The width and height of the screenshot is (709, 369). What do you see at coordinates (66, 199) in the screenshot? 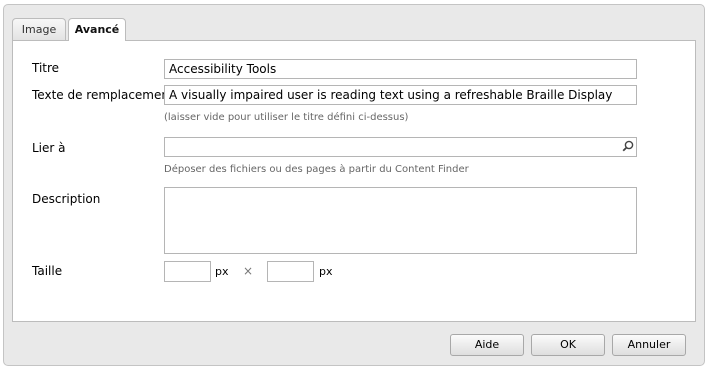
I see `description-label: Description` at bounding box center [66, 199].